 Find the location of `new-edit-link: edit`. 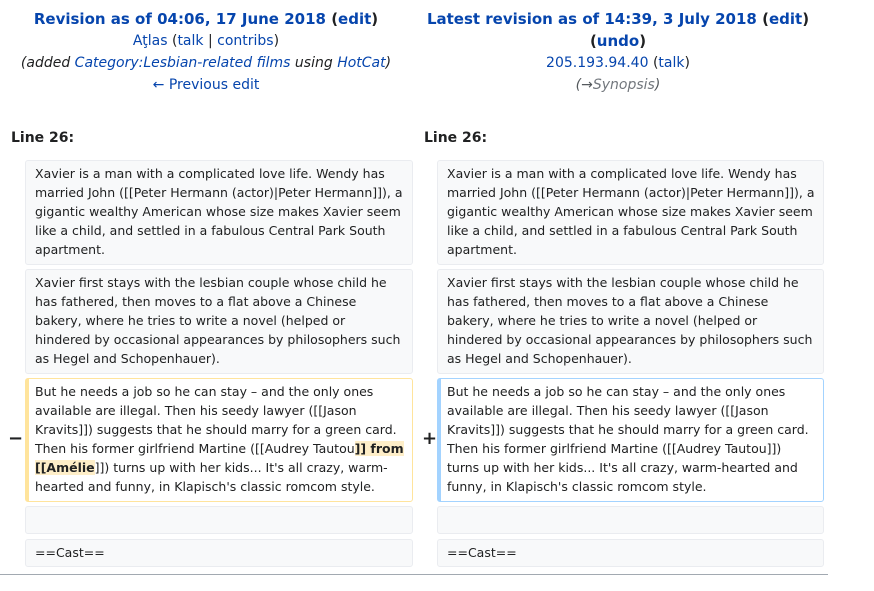

new-edit-link: edit is located at coordinates (785, 19).